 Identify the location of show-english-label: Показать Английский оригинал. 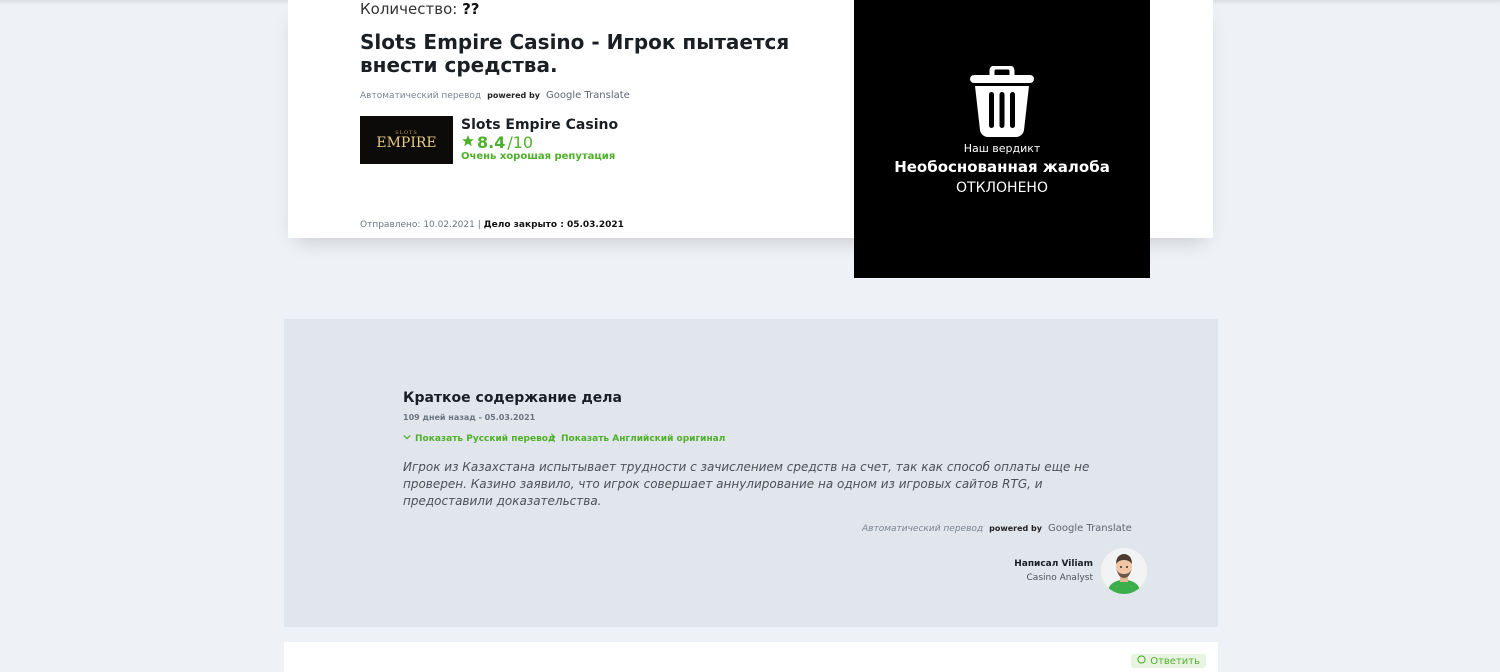
(643, 438).